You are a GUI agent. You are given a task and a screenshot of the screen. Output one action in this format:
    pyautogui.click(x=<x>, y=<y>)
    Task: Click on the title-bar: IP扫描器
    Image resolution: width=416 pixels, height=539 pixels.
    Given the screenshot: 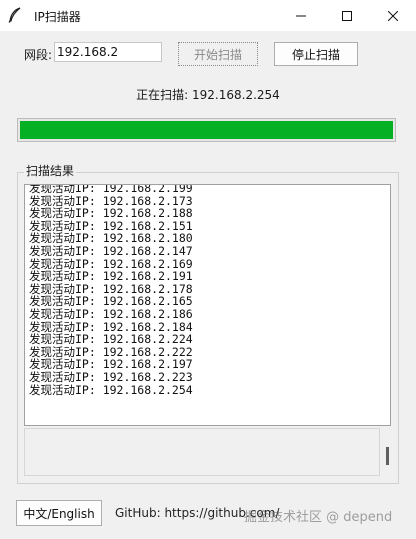 What is the action you would take?
    pyautogui.click(x=208, y=15)
    